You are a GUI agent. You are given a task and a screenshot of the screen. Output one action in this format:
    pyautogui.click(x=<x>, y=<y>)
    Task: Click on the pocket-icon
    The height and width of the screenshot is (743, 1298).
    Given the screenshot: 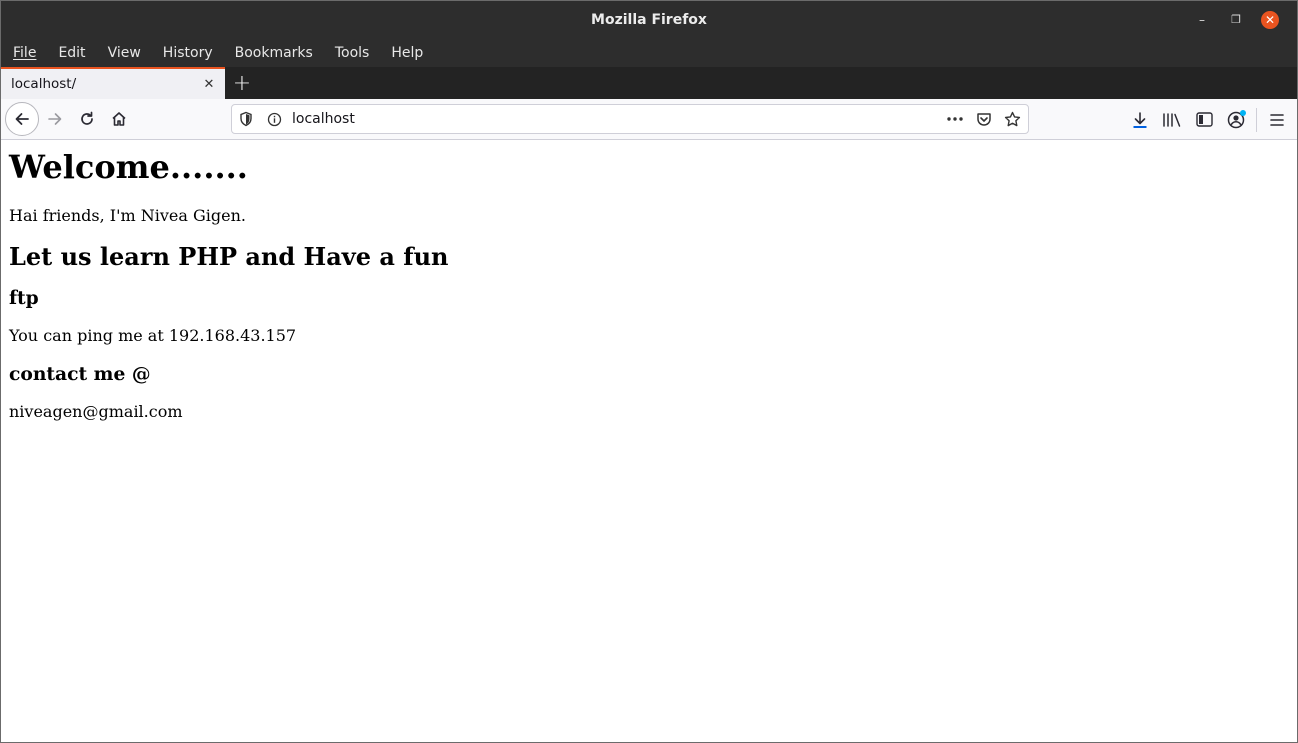 What is the action you would take?
    pyautogui.click(x=984, y=119)
    